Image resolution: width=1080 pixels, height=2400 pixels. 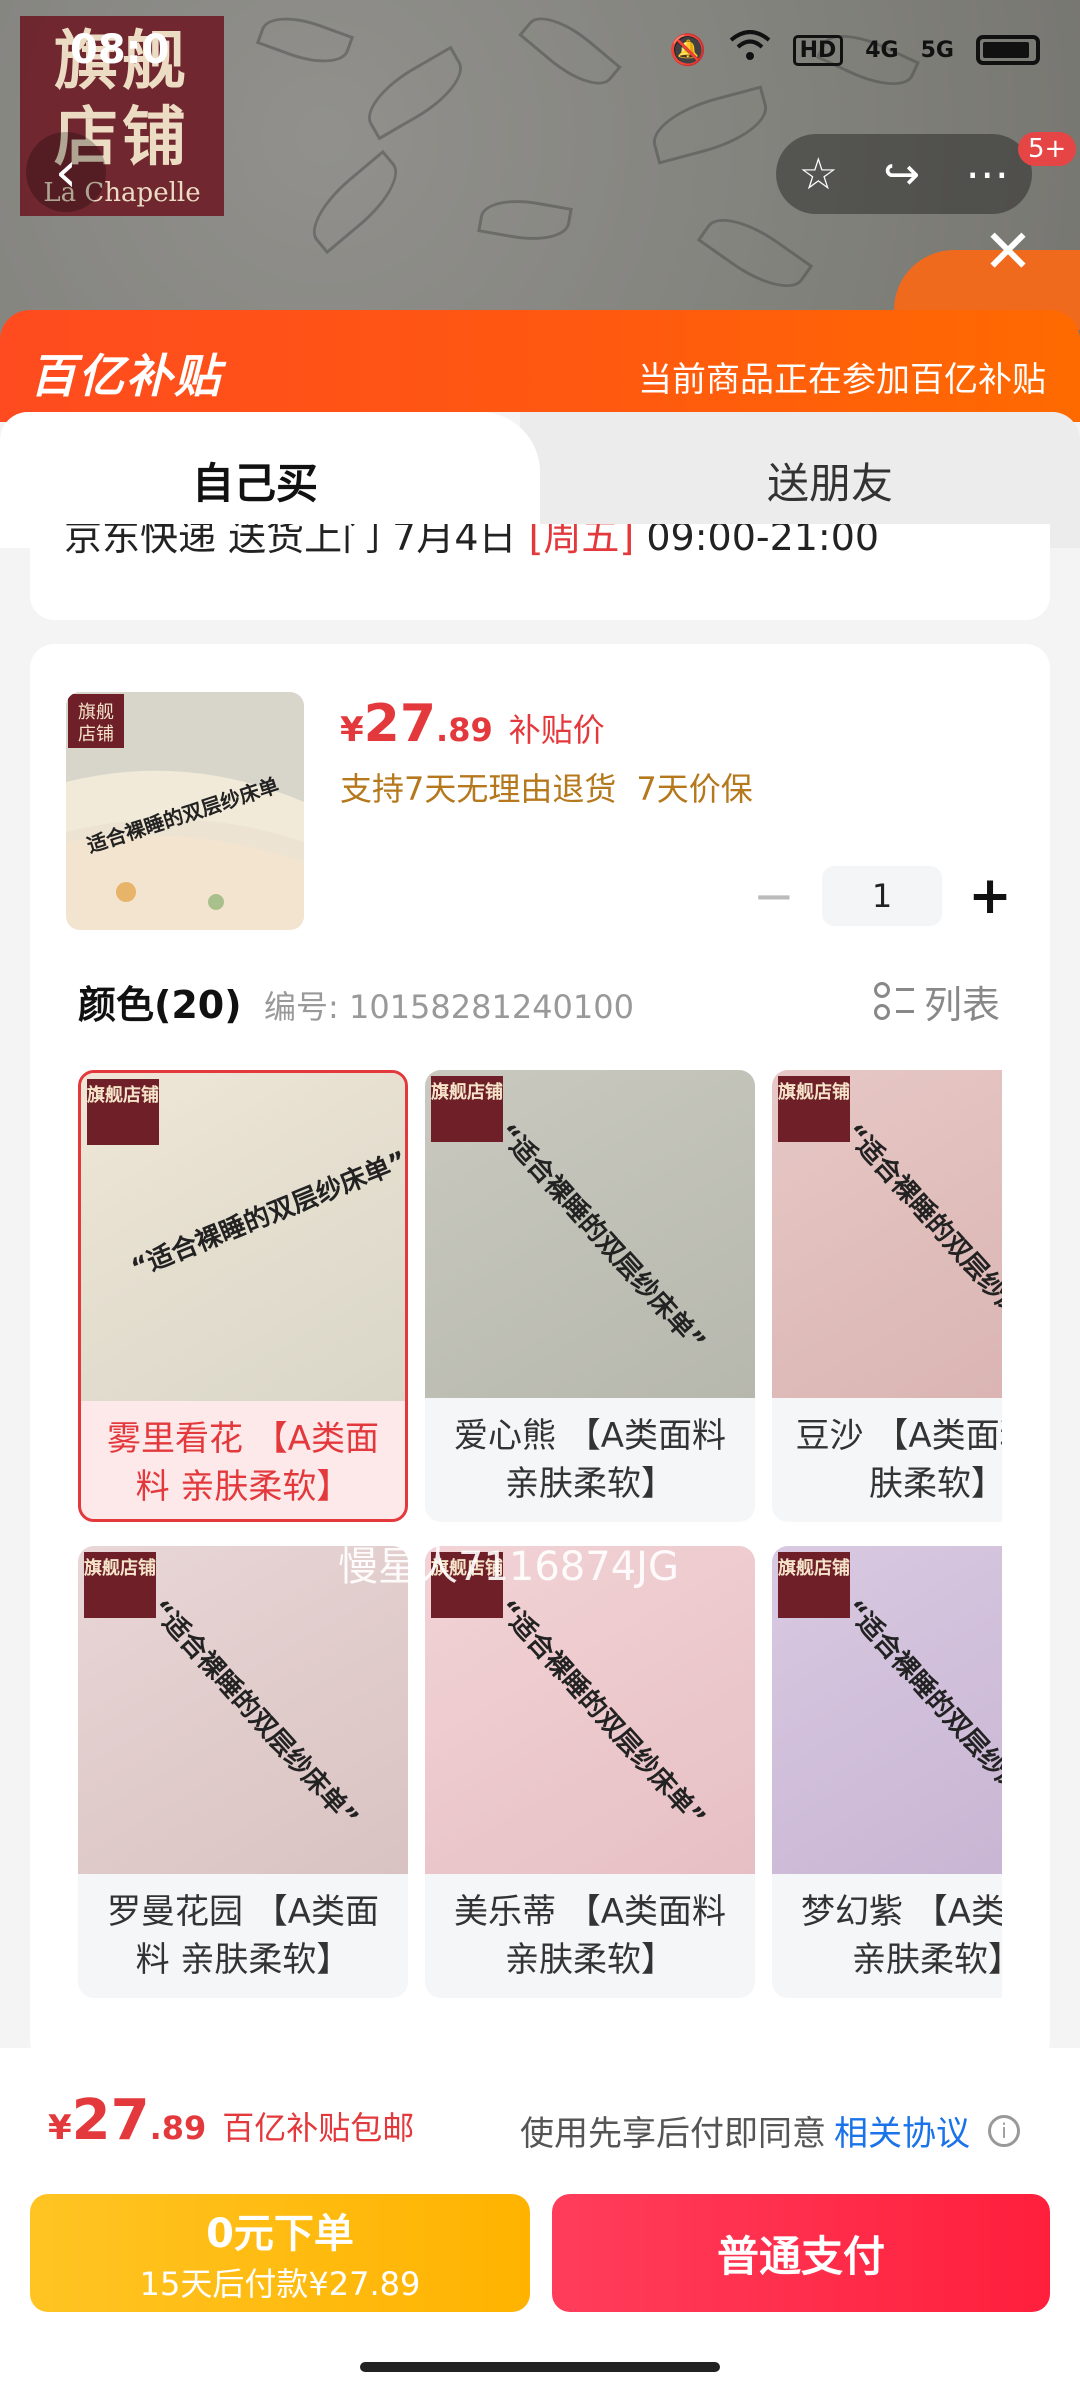 I want to click on color-swatch: 旗舰店铺 “适合裸睡的双层纱床单” 爱心熊 【A类面料 亲肤柔软】, so click(x=590, y=1296).